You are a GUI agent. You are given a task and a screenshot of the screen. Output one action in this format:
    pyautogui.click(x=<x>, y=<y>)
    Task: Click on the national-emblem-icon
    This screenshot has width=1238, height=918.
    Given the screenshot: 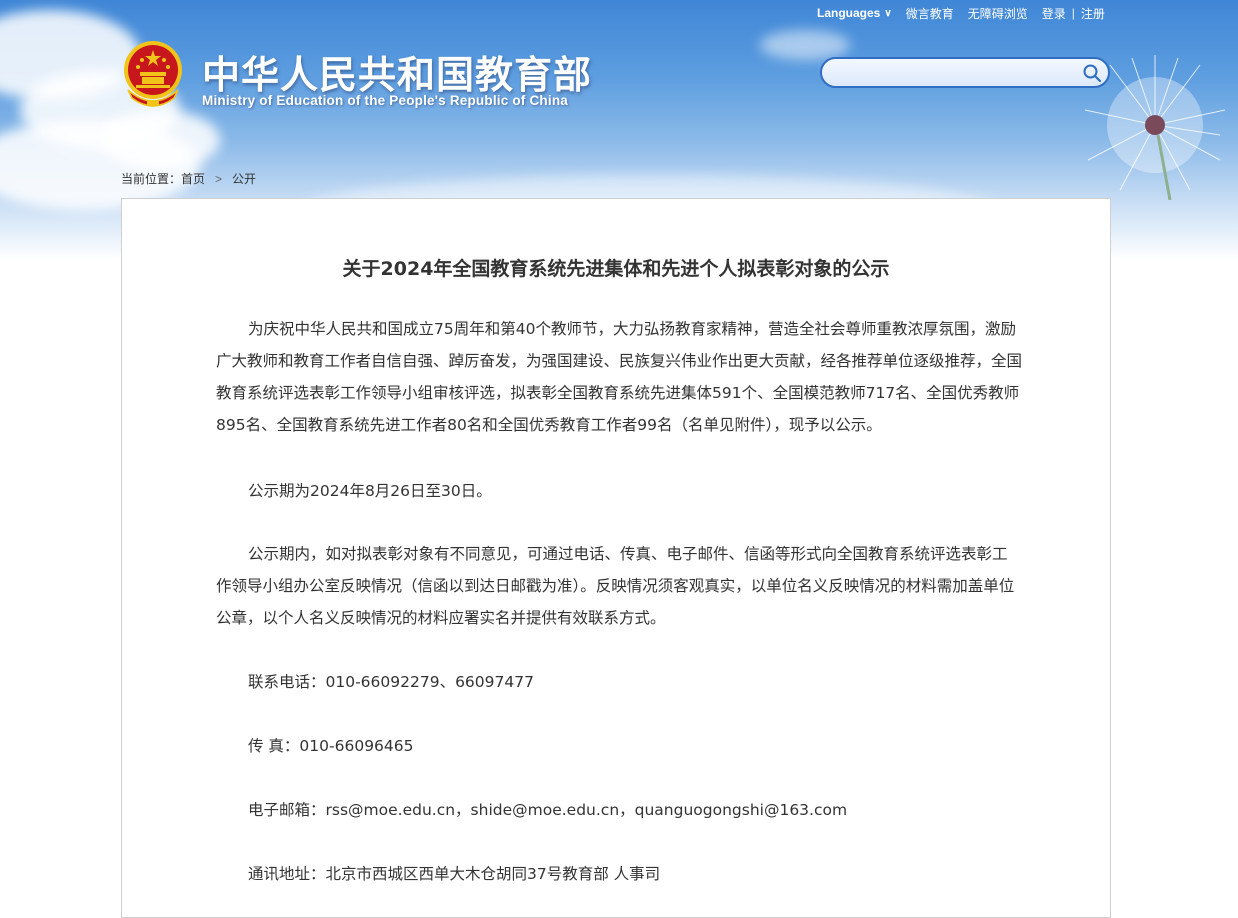 What is the action you would take?
    pyautogui.click(x=153, y=75)
    